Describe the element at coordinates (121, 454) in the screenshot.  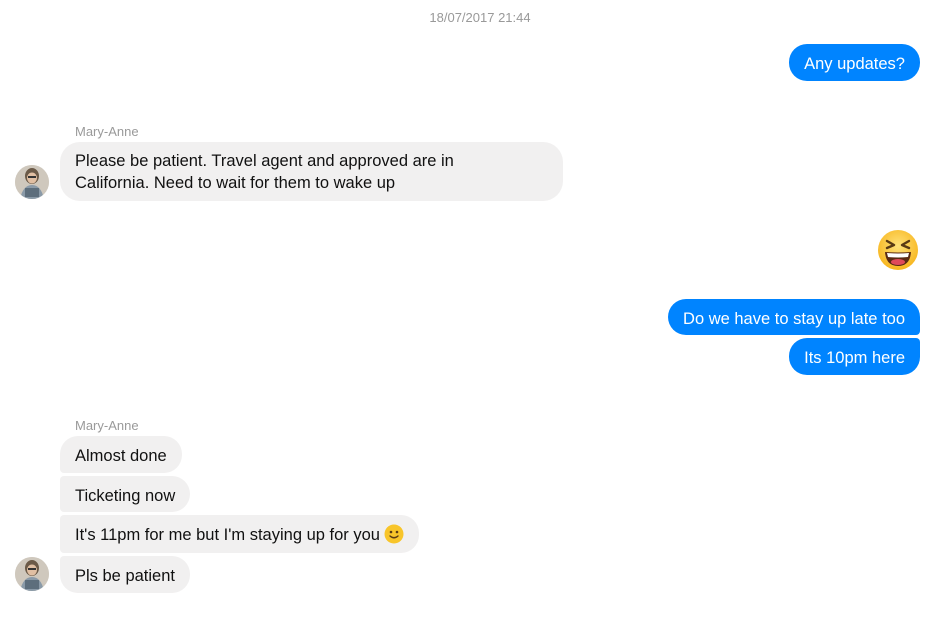
I see `incoming-message: Almost done` at that location.